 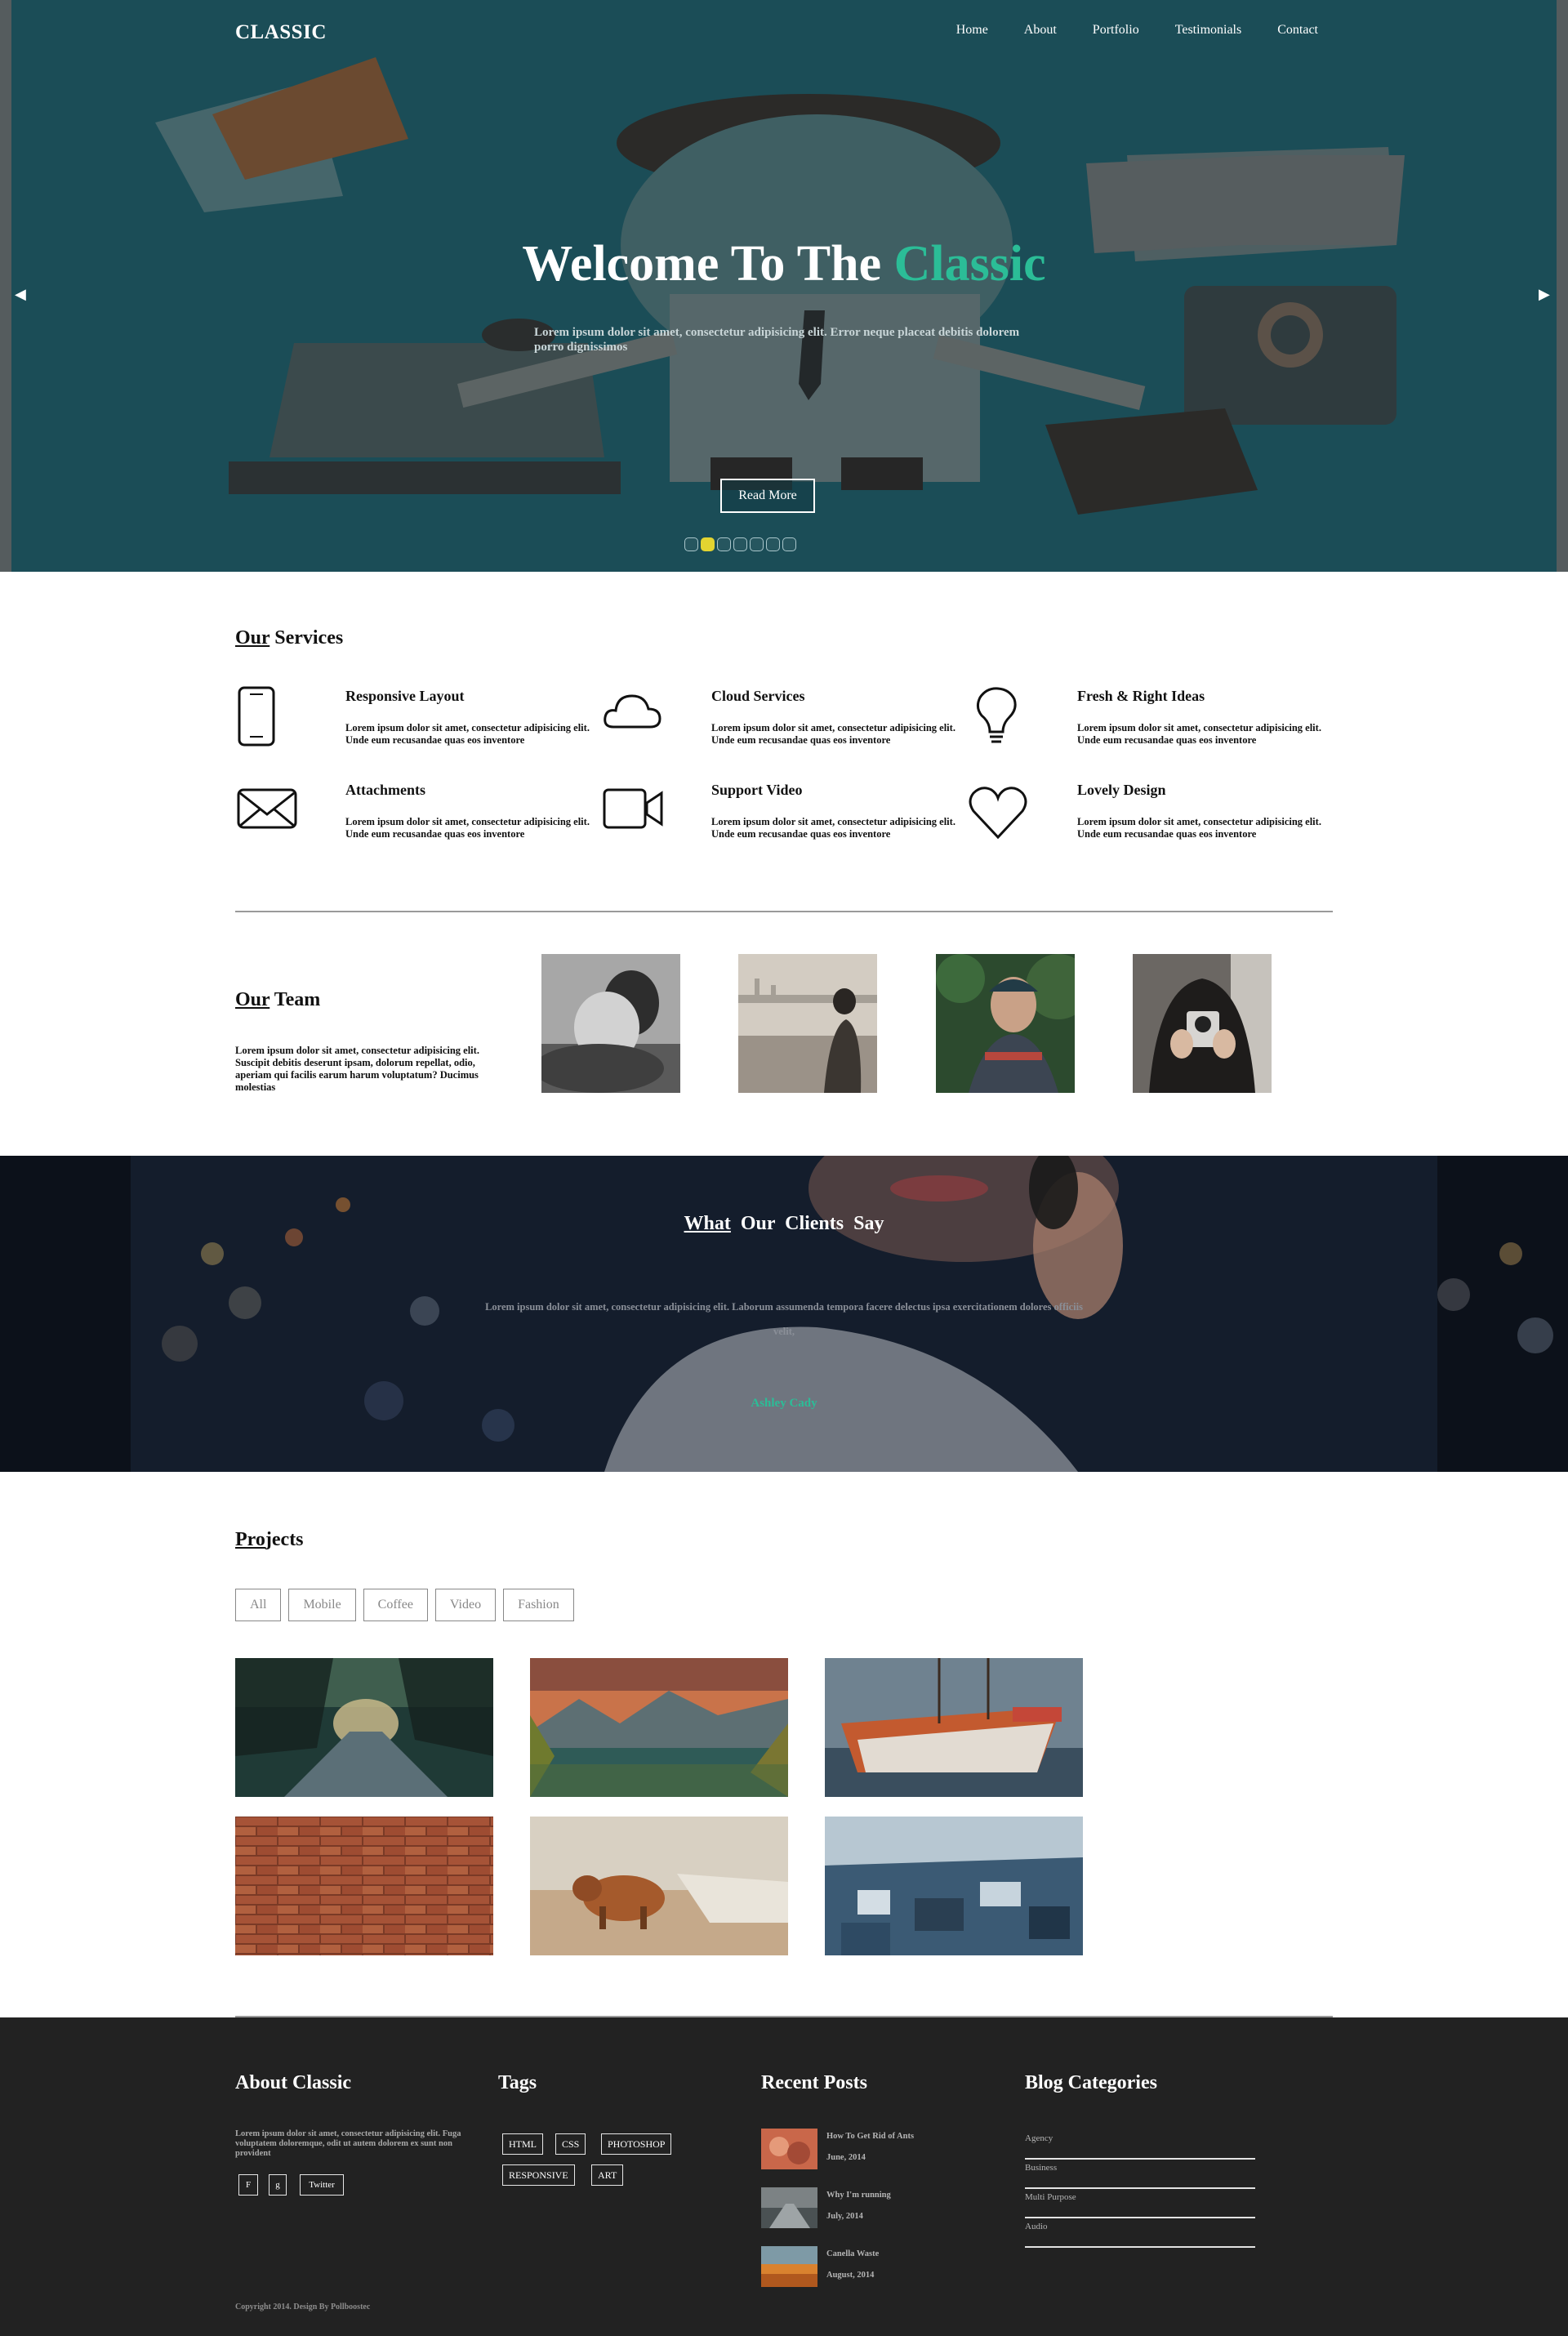 What do you see at coordinates (385, 790) in the screenshot?
I see `service-title: Attachments` at bounding box center [385, 790].